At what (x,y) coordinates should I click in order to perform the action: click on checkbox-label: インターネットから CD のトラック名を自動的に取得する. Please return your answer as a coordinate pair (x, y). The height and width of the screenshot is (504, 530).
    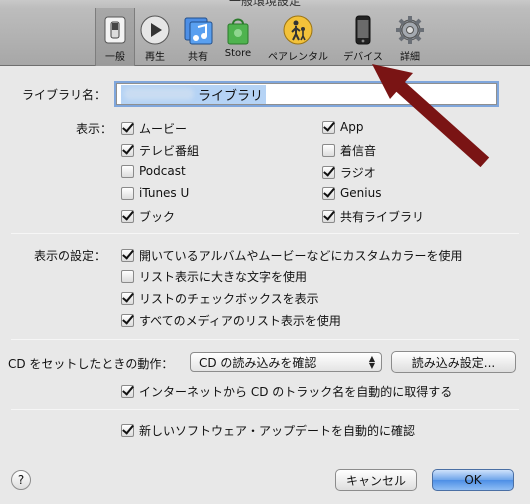
    Looking at the image, I should click on (296, 392).